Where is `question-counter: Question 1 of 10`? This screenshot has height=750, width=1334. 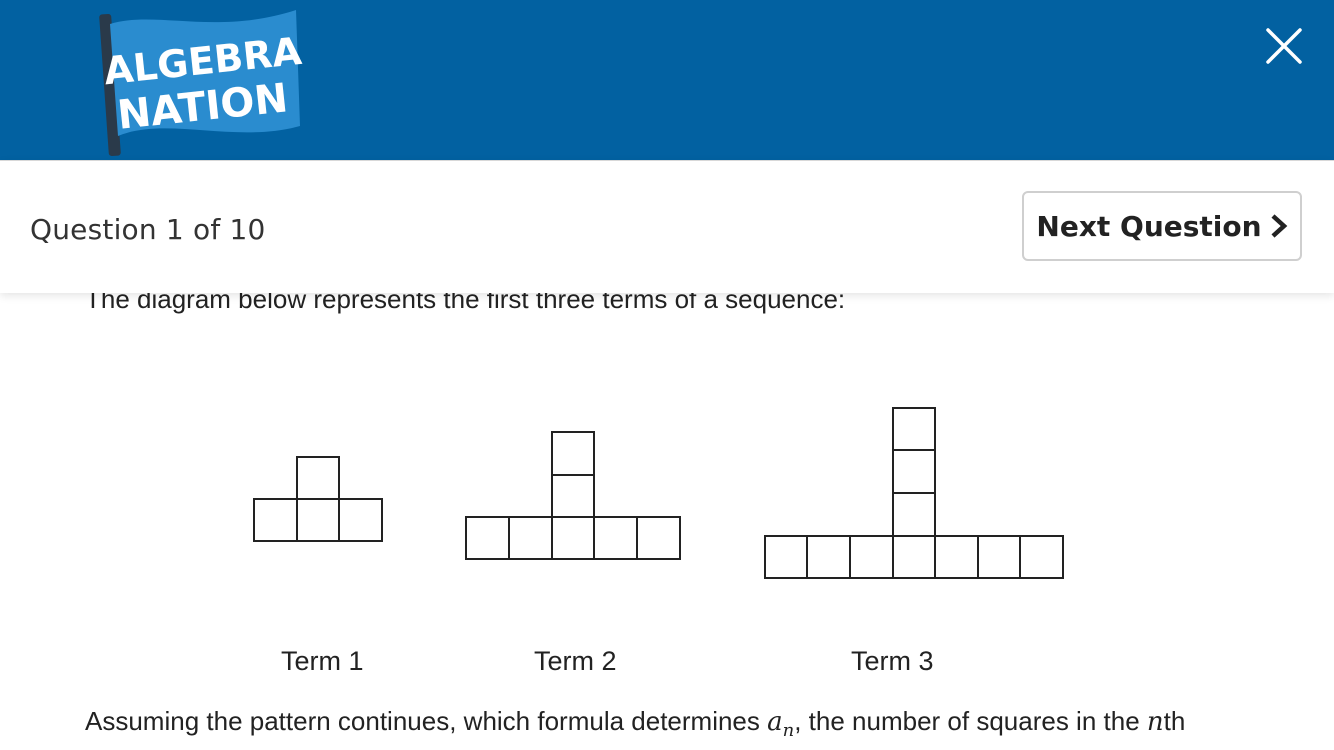
question-counter: Question 1 of 10 is located at coordinates (148, 229).